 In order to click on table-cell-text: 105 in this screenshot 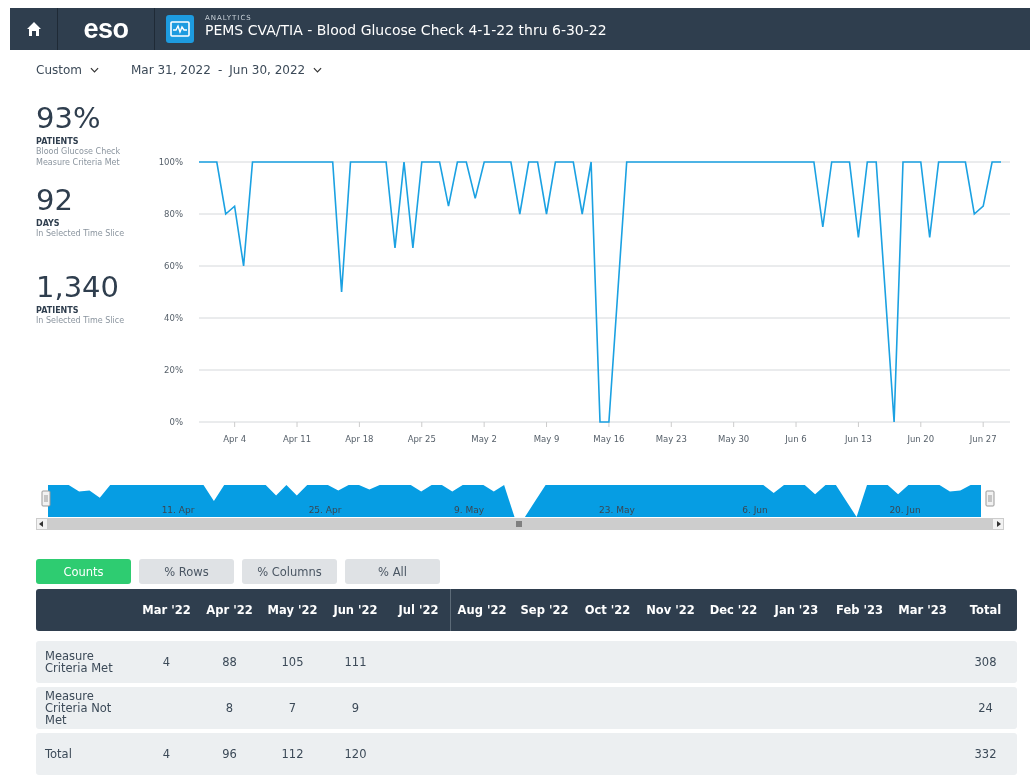, I will do `click(292, 662)`.